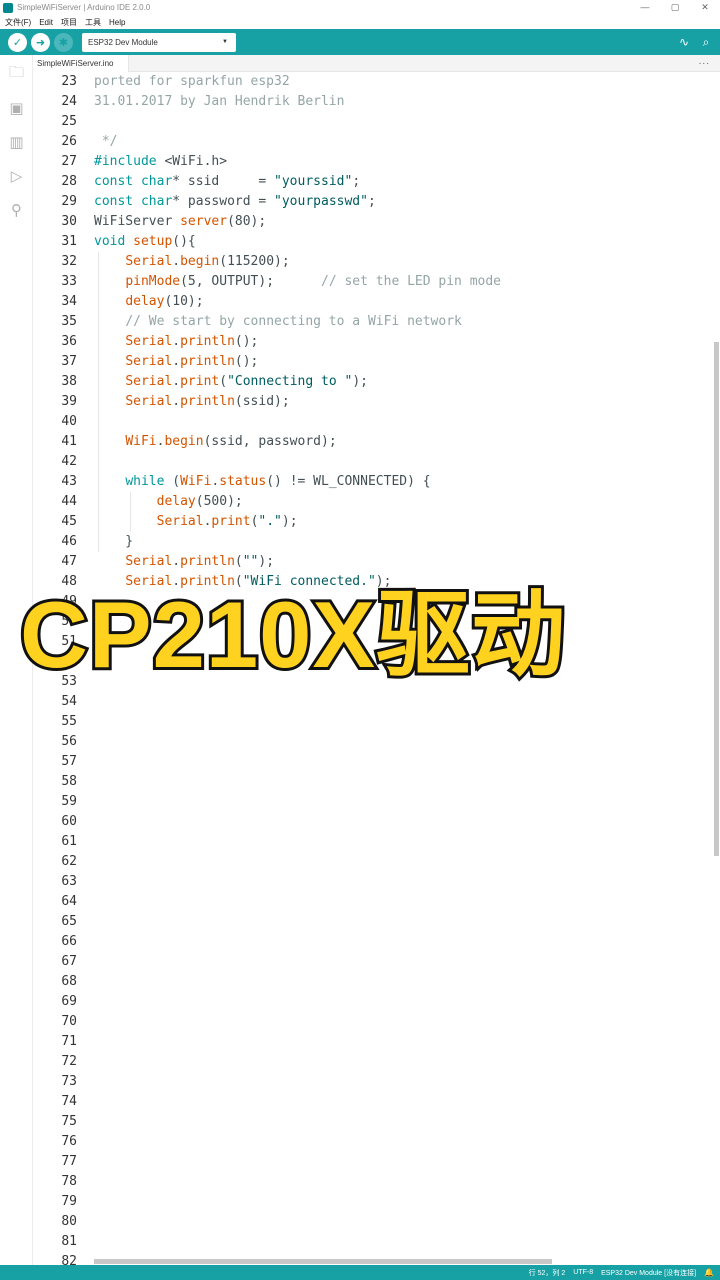  Describe the element at coordinates (373, 742) in the screenshot. I see `code-line: 56` at that location.